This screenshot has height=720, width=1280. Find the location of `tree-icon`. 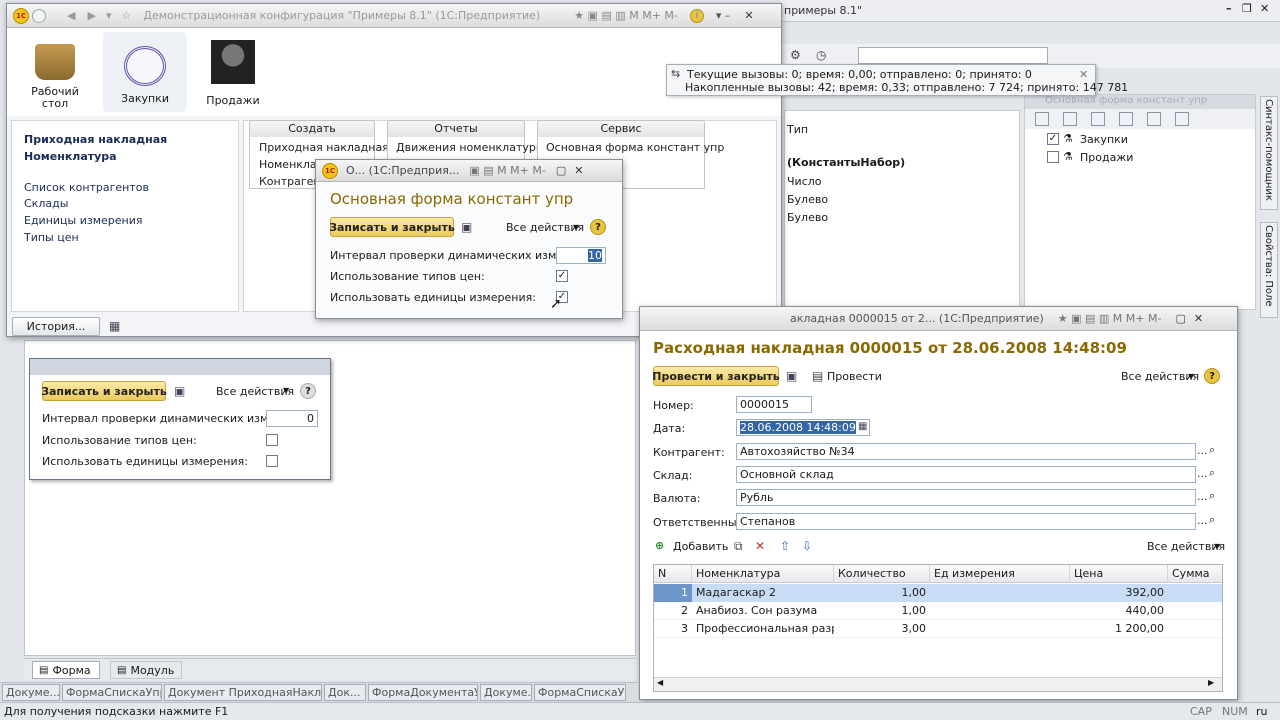

tree-icon is located at coordinates (1042, 119).